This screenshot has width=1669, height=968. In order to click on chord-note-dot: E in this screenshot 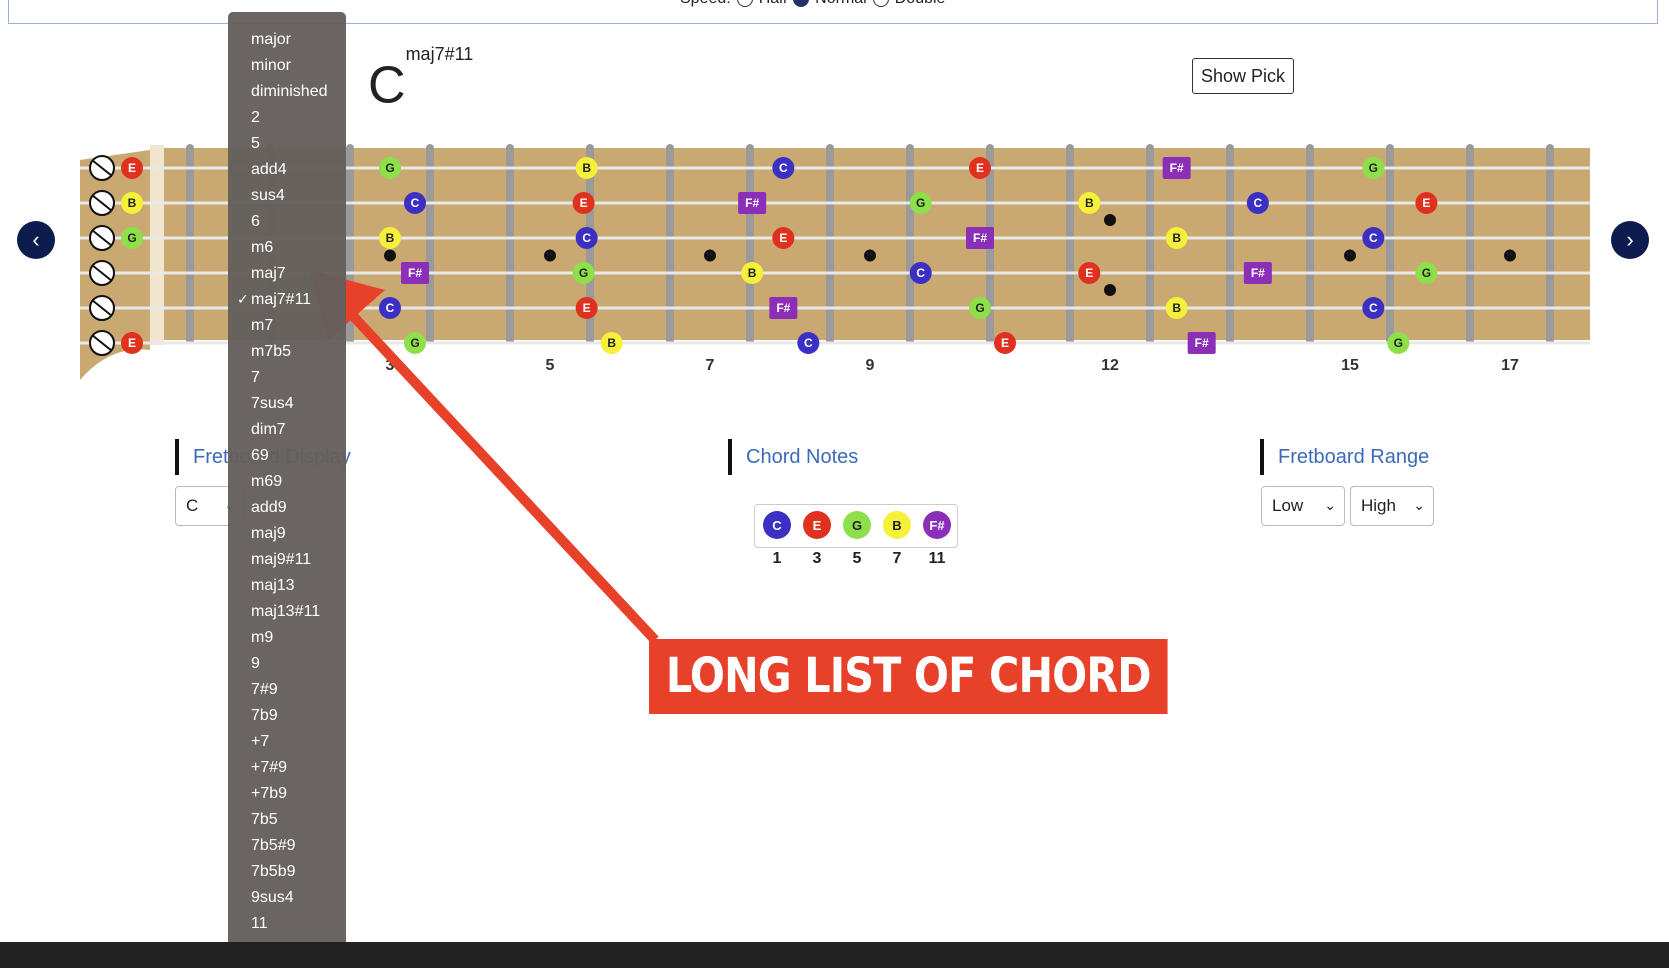, I will do `click(817, 525)`.